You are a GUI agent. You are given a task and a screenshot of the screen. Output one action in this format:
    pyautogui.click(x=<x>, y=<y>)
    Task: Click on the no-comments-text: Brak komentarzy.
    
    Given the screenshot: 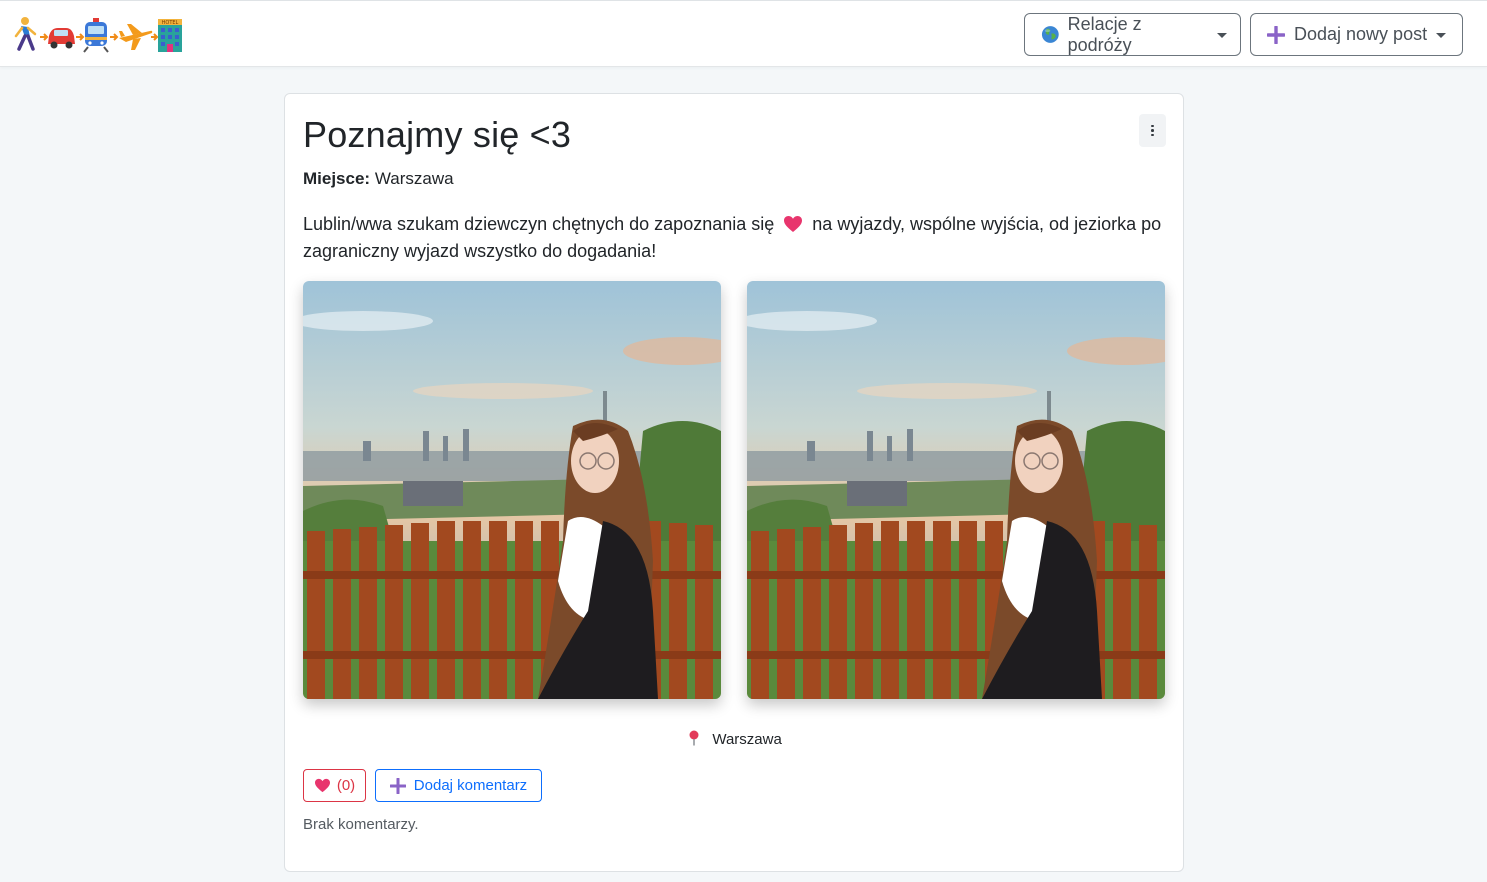 What is the action you would take?
    pyautogui.click(x=361, y=824)
    